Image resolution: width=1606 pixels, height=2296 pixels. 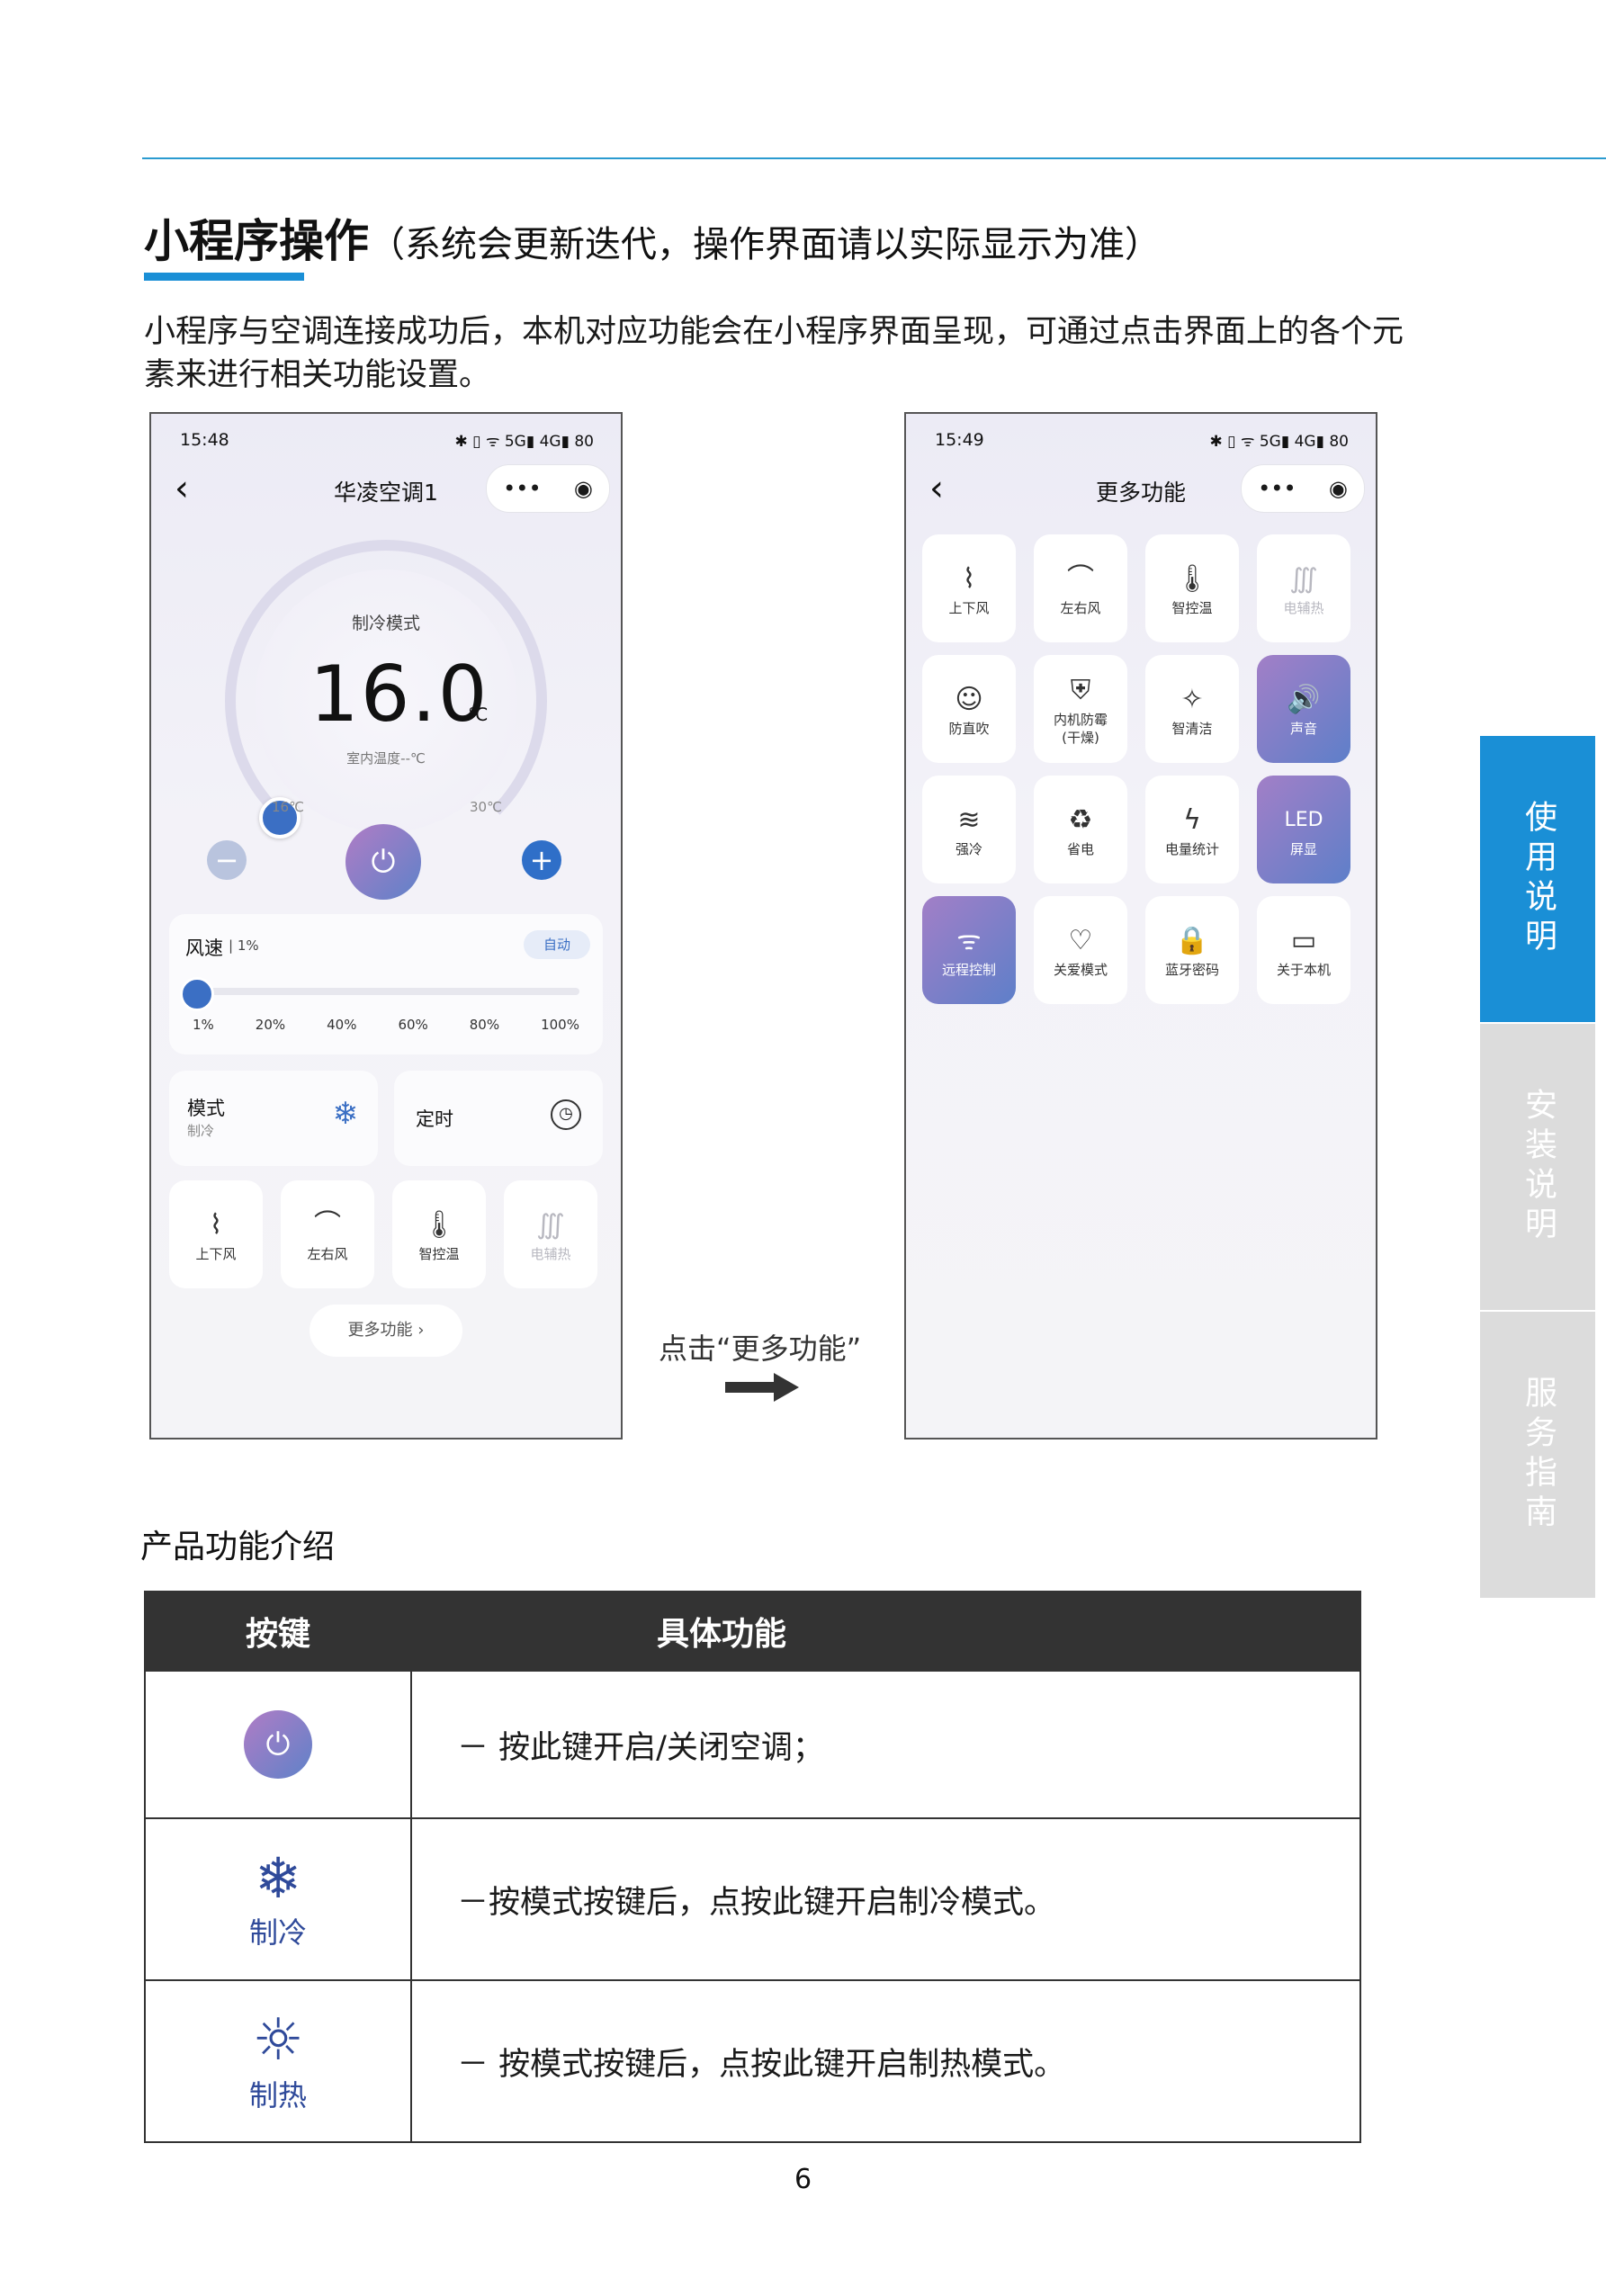 I want to click on table-cell-key: ❄ 制冷, so click(x=278, y=1899).